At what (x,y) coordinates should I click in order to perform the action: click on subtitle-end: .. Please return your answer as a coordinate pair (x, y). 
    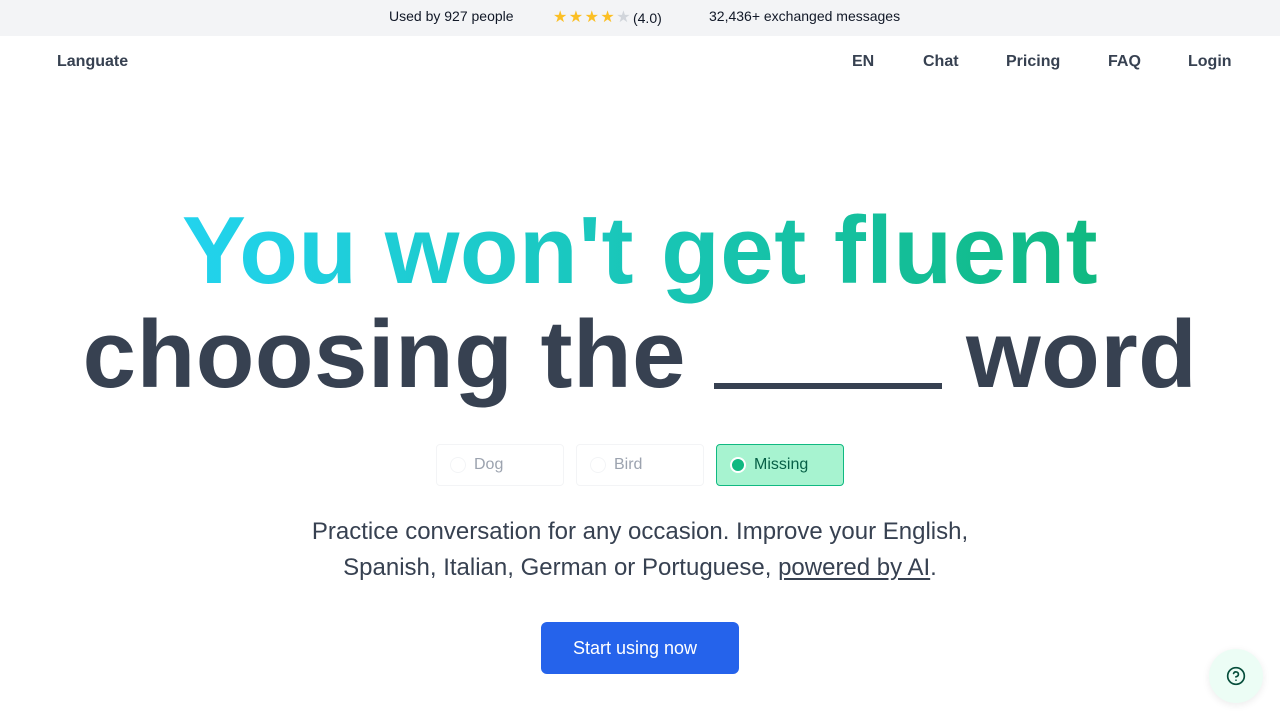
    Looking at the image, I should click on (933, 567).